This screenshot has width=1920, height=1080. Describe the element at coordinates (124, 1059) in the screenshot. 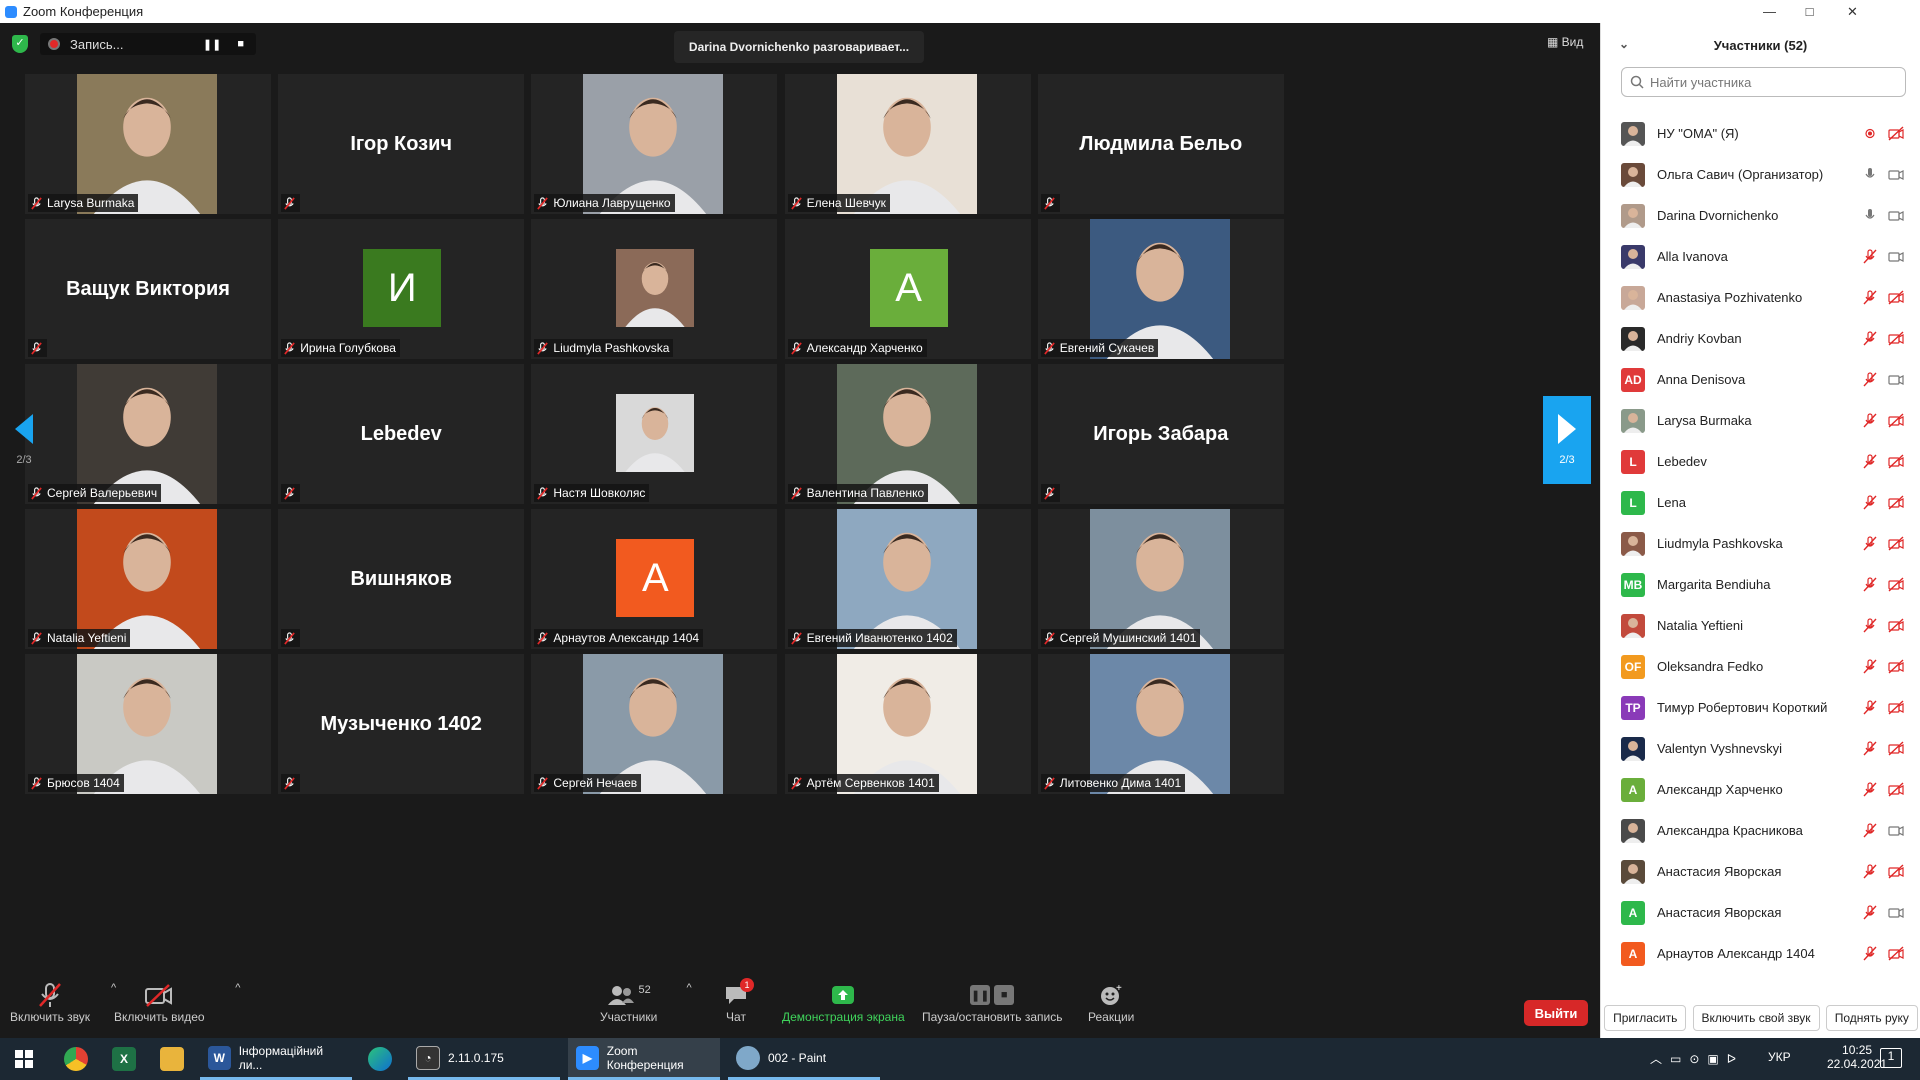

I see `taskbar-excel: X` at that location.